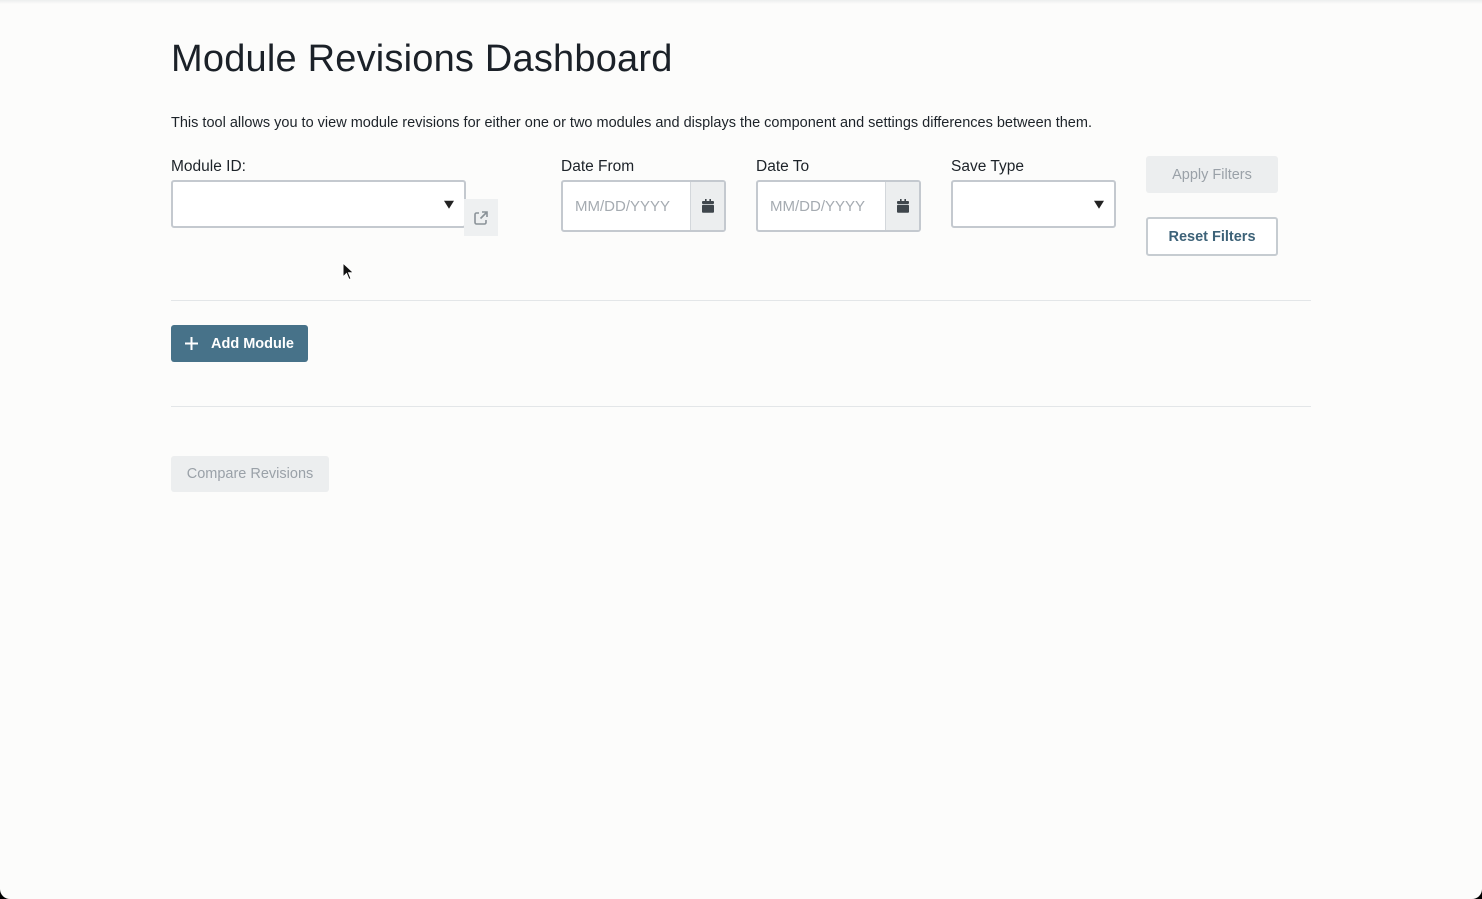 Image resolution: width=1482 pixels, height=899 pixels. I want to click on date-to-calendar-button, so click(902, 206).